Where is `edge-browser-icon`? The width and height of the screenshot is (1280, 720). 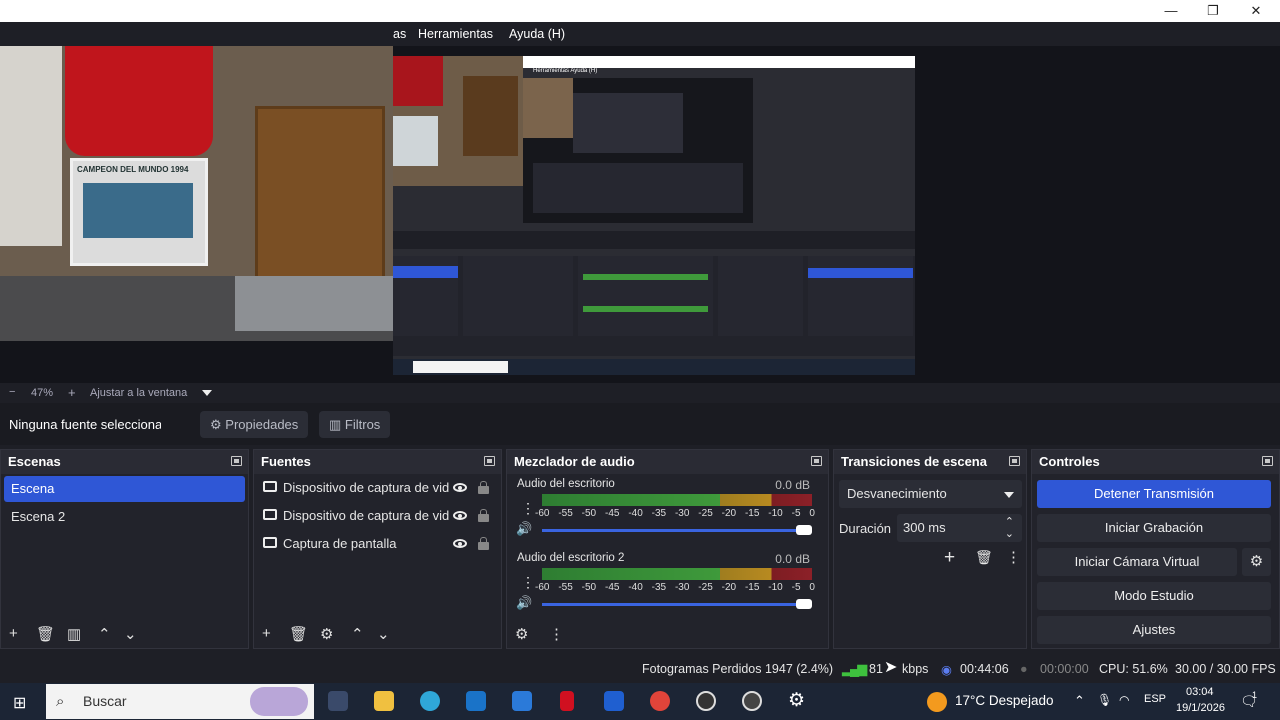 edge-browser-icon is located at coordinates (430, 701).